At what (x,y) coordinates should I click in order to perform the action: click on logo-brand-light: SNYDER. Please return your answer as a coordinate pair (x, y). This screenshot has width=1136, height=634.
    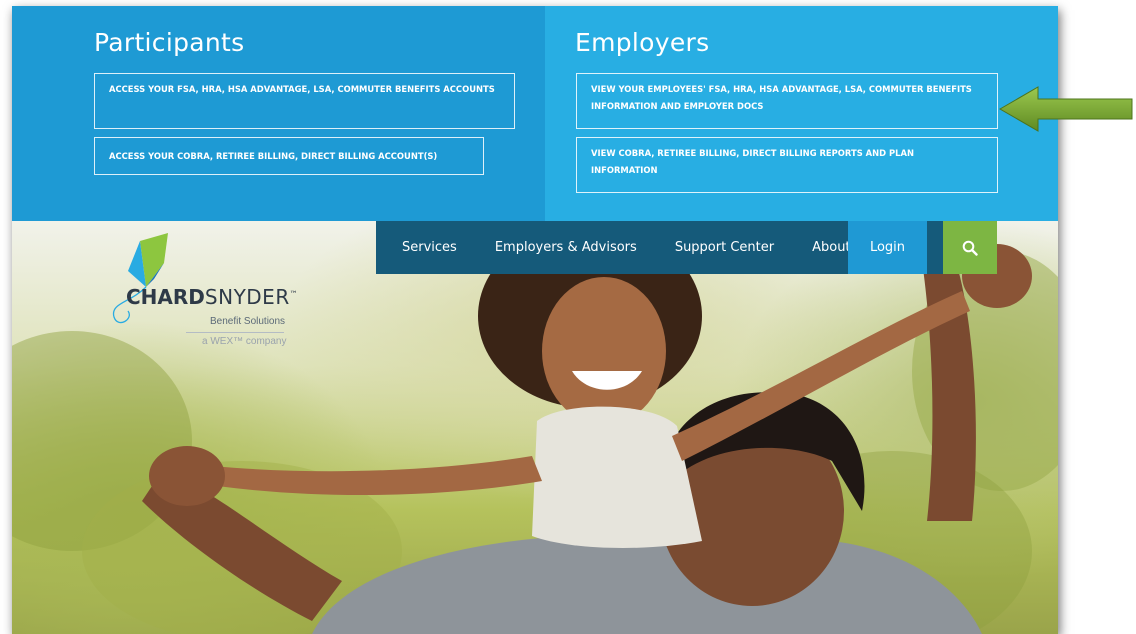
    Looking at the image, I should click on (247, 297).